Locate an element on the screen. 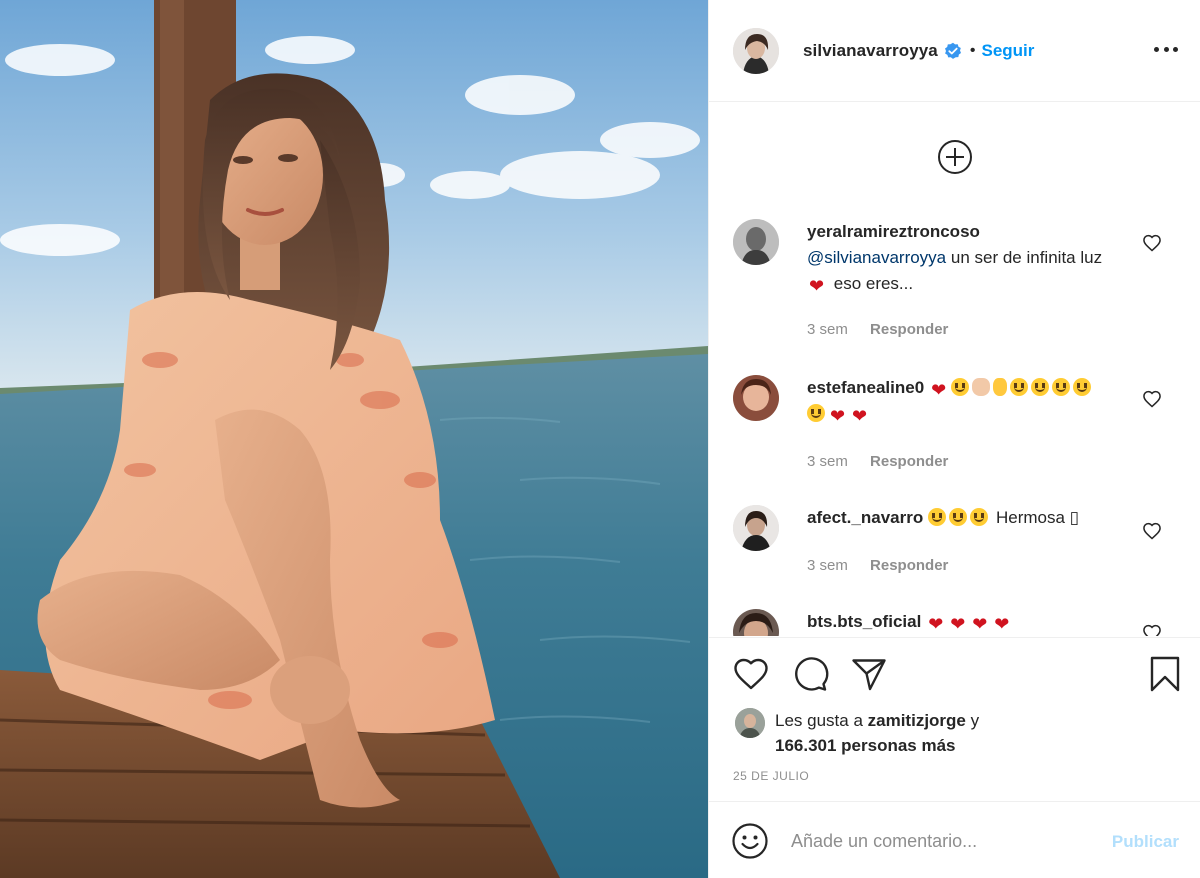 This screenshot has width=1200, height=878. ok-hand-emoji is located at coordinates (1000, 387).